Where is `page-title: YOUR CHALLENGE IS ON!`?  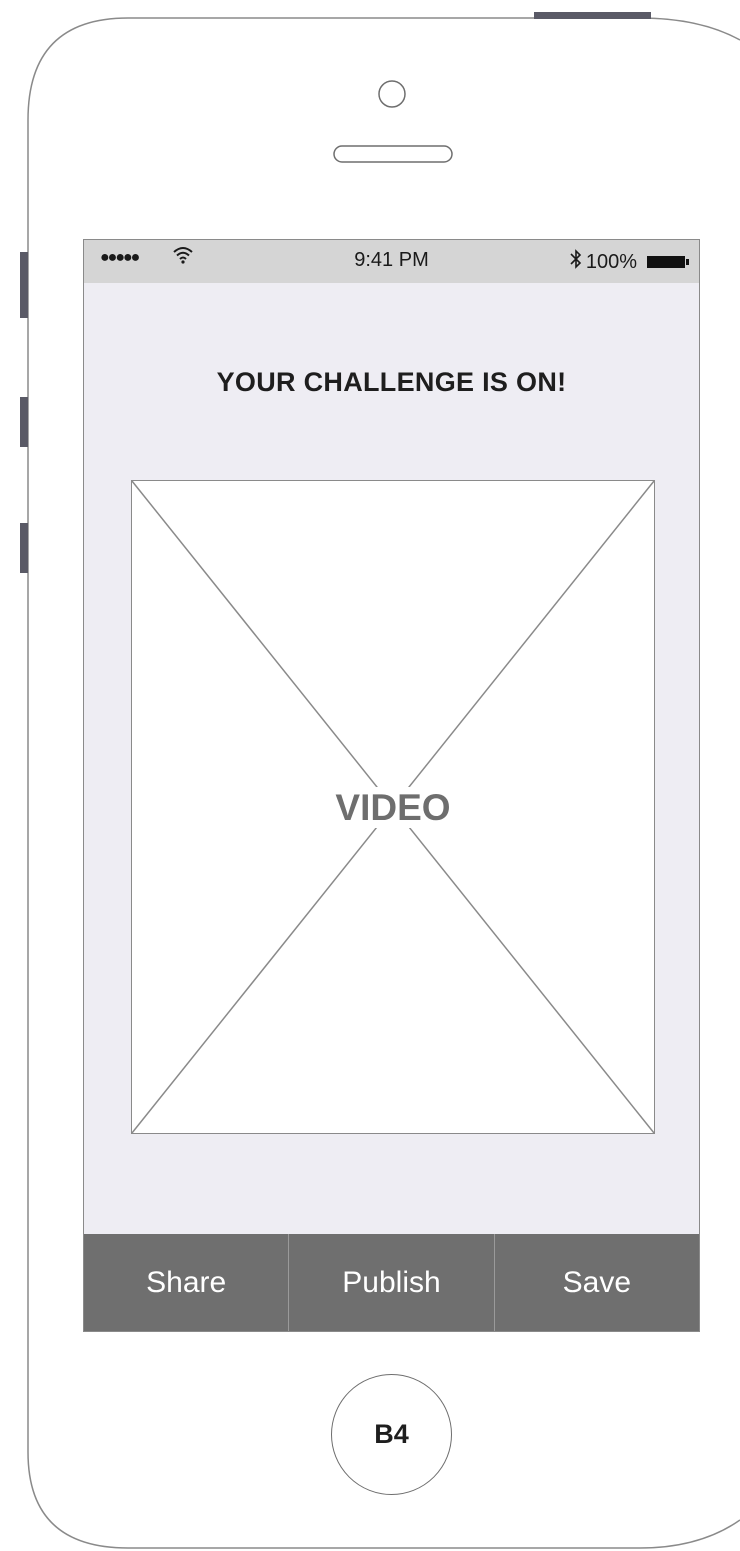
page-title: YOUR CHALLENGE IS ON! is located at coordinates (391, 382).